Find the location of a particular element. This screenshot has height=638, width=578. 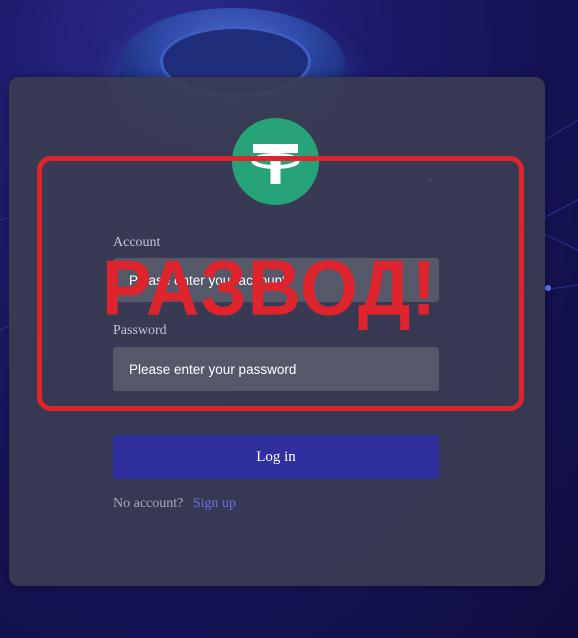

tether-logo-icon is located at coordinates (275, 161).